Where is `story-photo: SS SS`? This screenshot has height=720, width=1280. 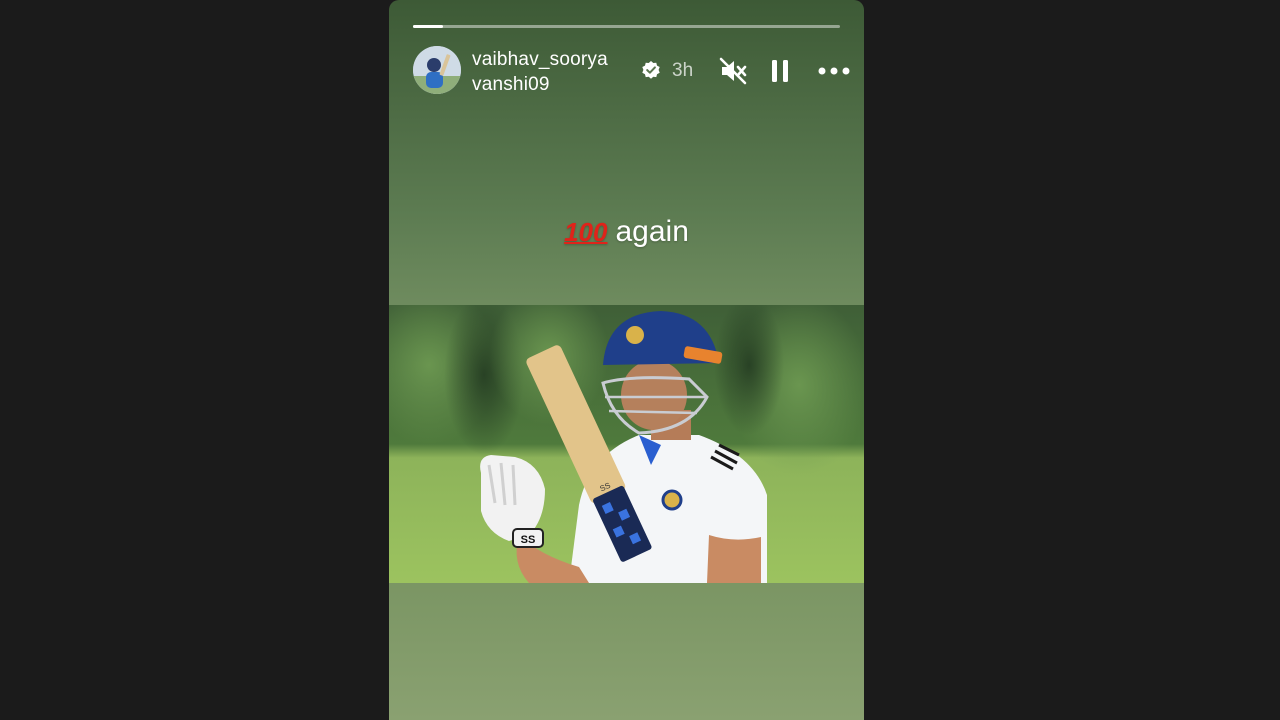
story-photo: SS SS is located at coordinates (626, 444).